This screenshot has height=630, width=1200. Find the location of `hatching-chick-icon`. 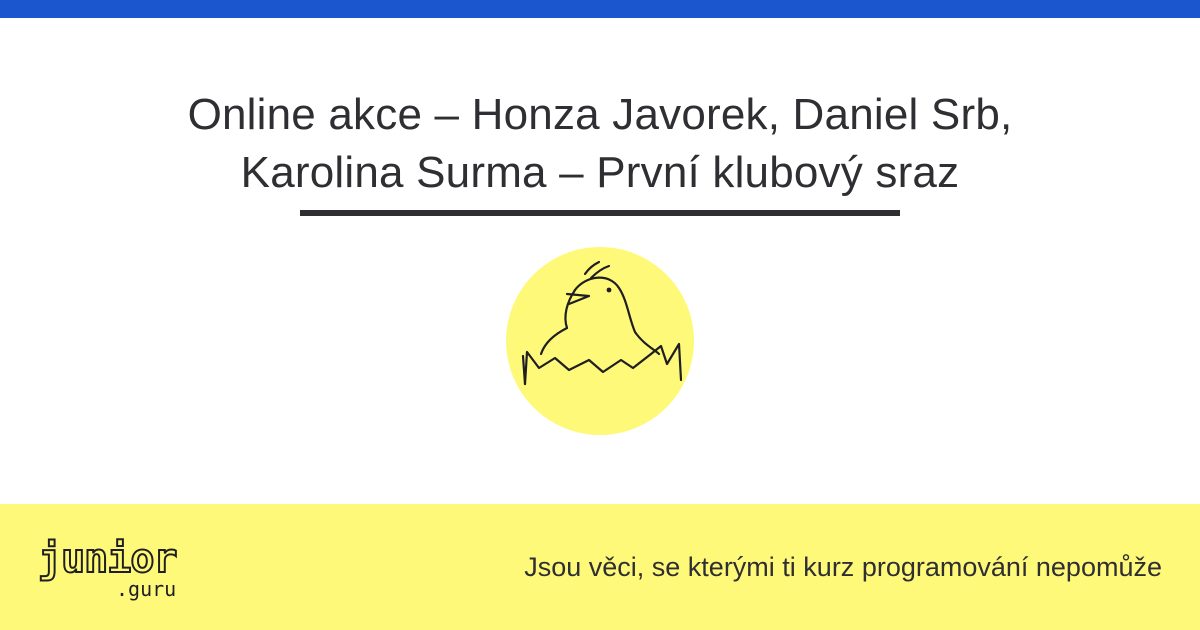

hatching-chick-icon is located at coordinates (600, 341).